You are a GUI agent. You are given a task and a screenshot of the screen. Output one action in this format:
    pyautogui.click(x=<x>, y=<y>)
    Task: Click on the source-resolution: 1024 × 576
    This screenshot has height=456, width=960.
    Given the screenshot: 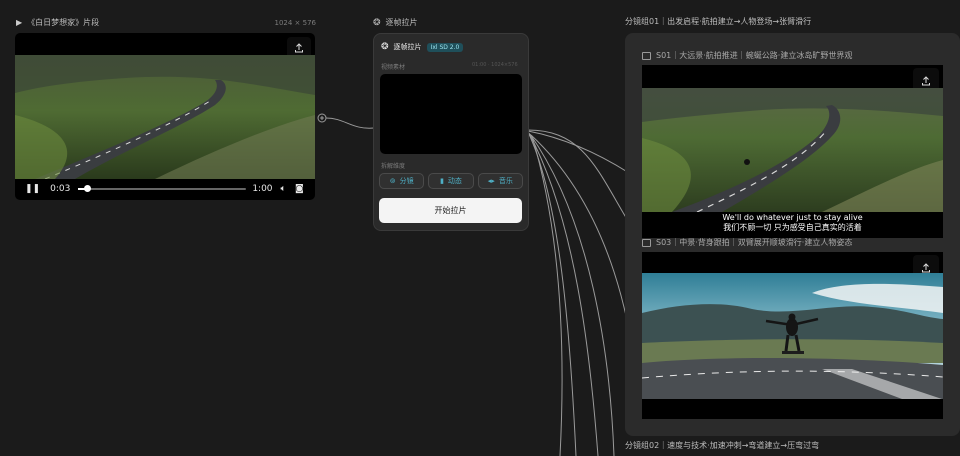 What is the action you would take?
    pyautogui.click(x=295, y=22)
    